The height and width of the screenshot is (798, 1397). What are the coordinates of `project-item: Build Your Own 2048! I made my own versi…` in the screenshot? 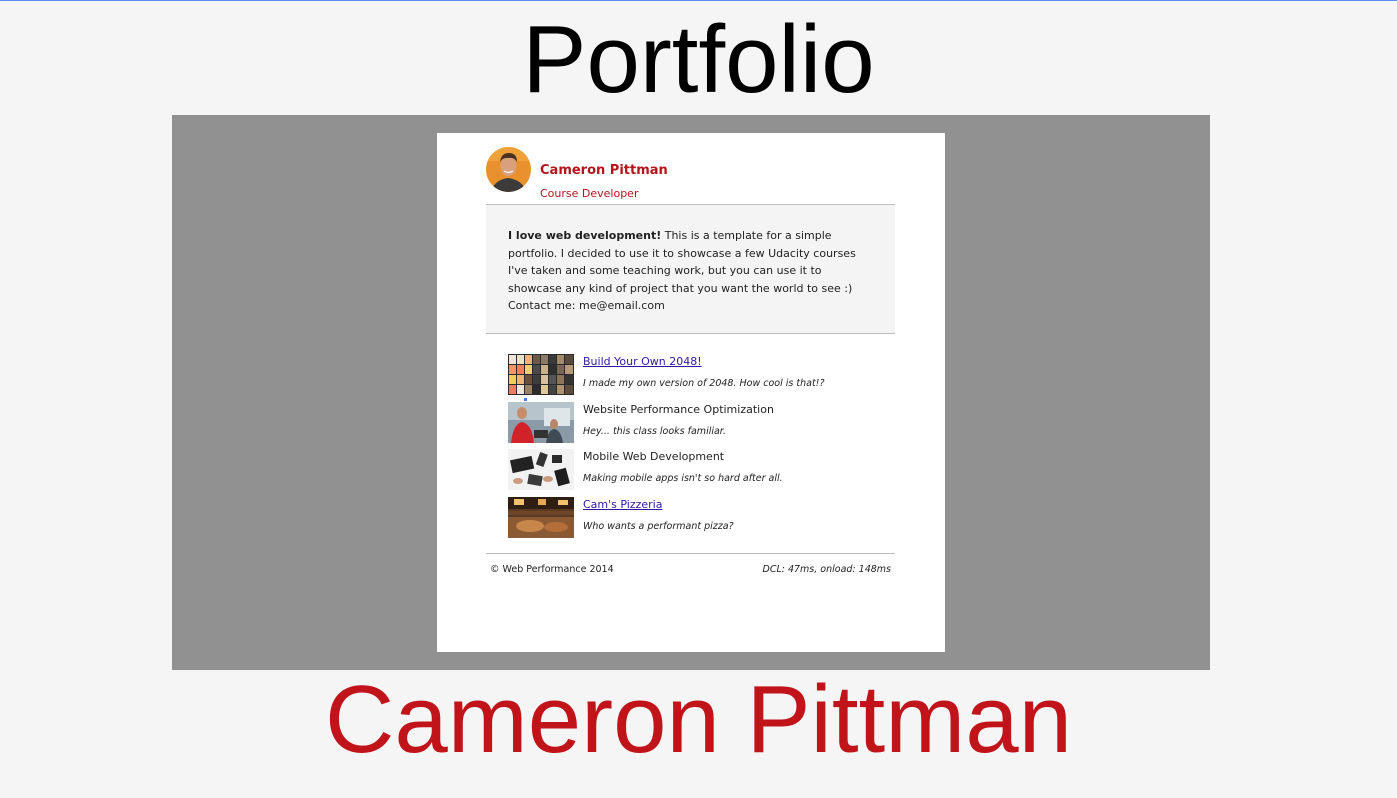 It's located at (698, 376).